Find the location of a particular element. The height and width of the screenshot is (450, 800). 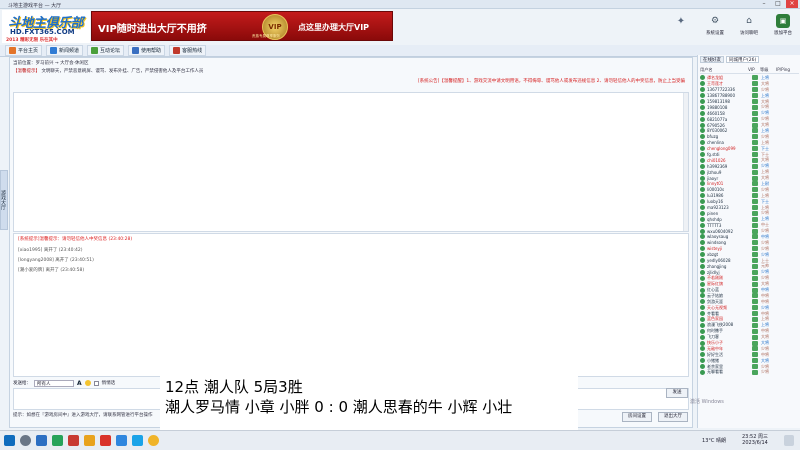

toolbar-forum: 互动论坛 is located at coordinates (106, 50).